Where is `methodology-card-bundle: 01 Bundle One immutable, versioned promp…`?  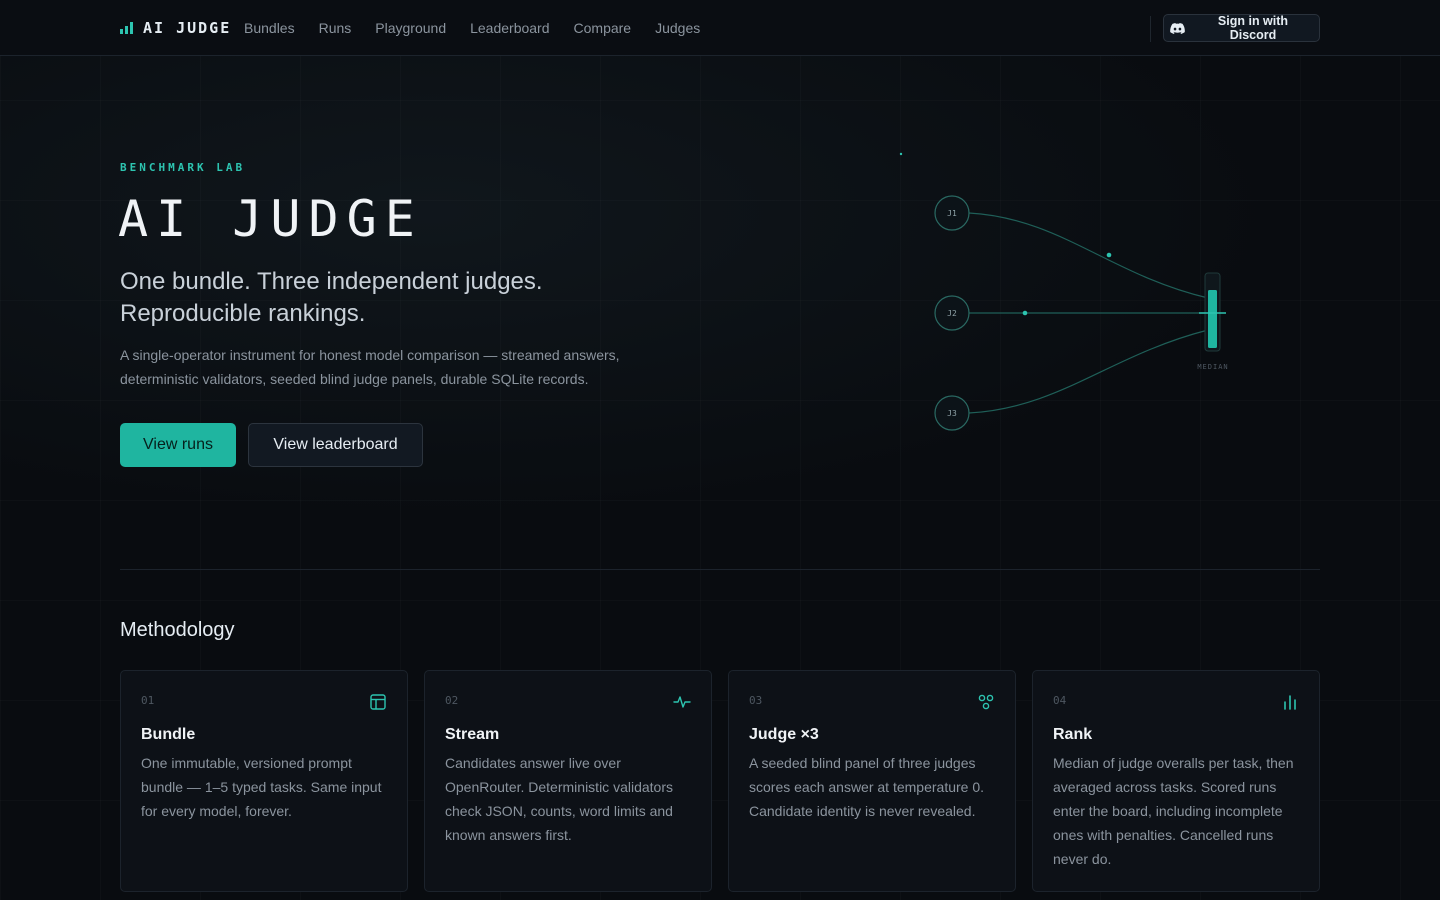
methodology-card-bundle: 01 Bundle One immutable, versioned promp… is located at coordinates (264, 781).